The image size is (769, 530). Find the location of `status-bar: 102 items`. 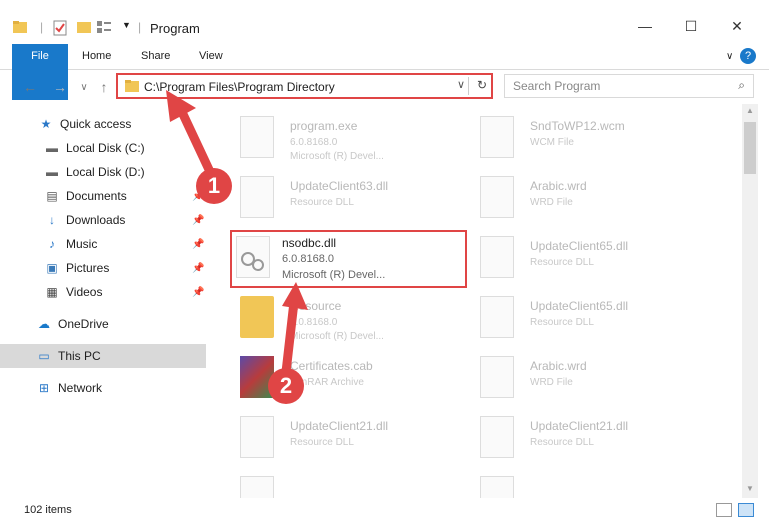

status-bar: 102 items is located at coordinates (384, 515).